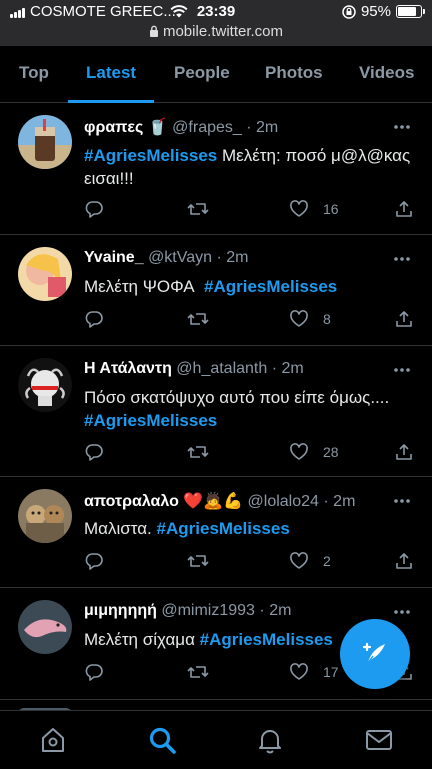 The image size is (432, 769). I want to click on like-count: 16, so click(331, 209).